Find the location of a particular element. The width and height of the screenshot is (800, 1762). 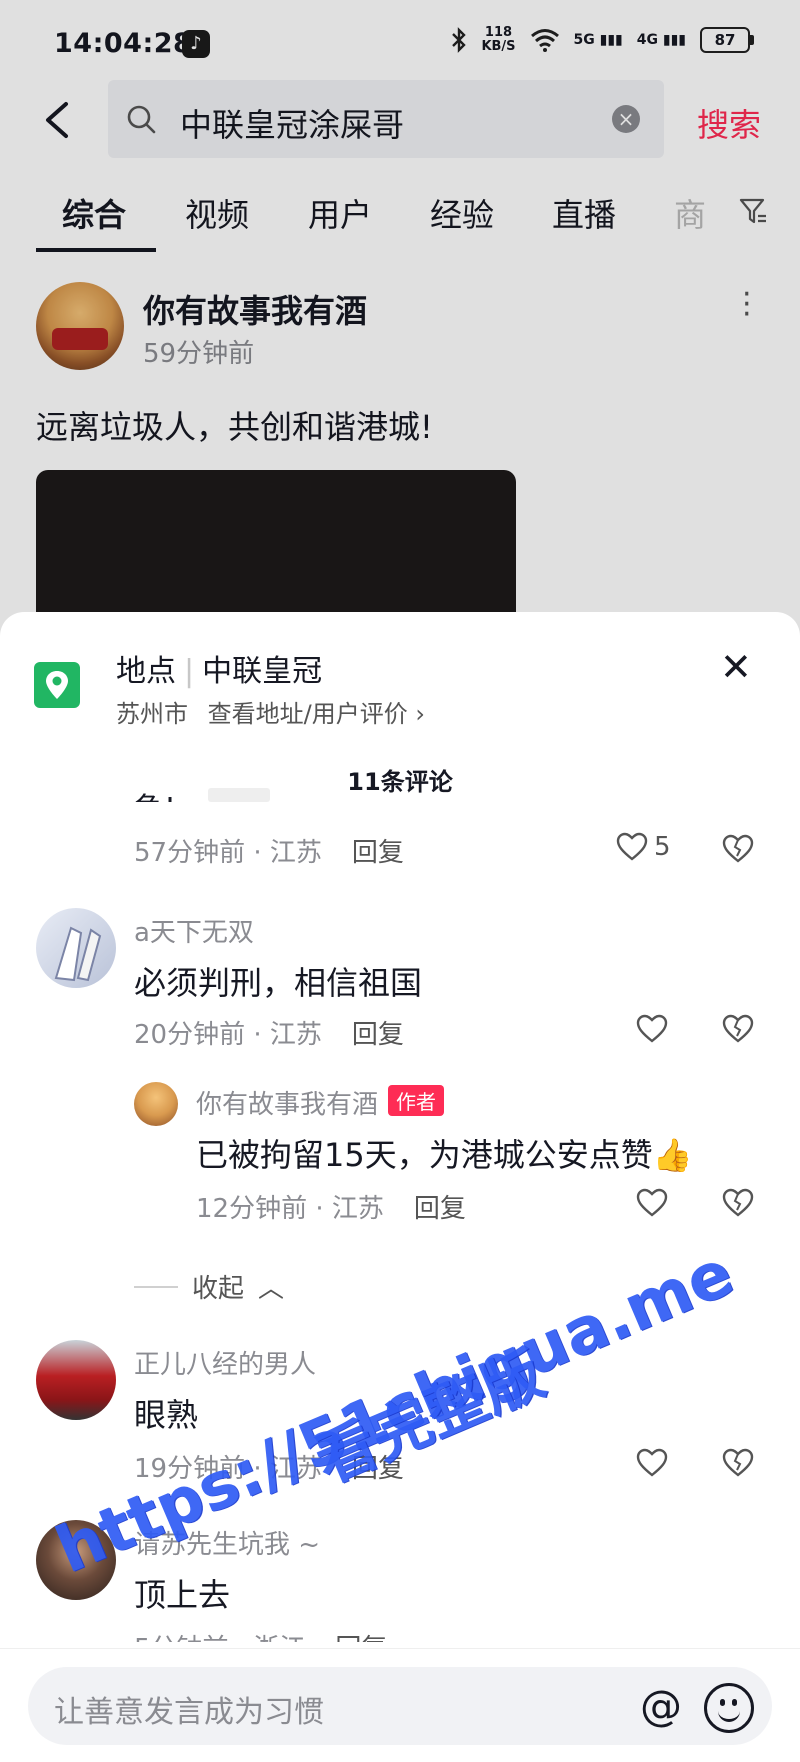

location-subtitle: 苏州市 查看地址/用户评价 › is located at coordinates (270, 711).